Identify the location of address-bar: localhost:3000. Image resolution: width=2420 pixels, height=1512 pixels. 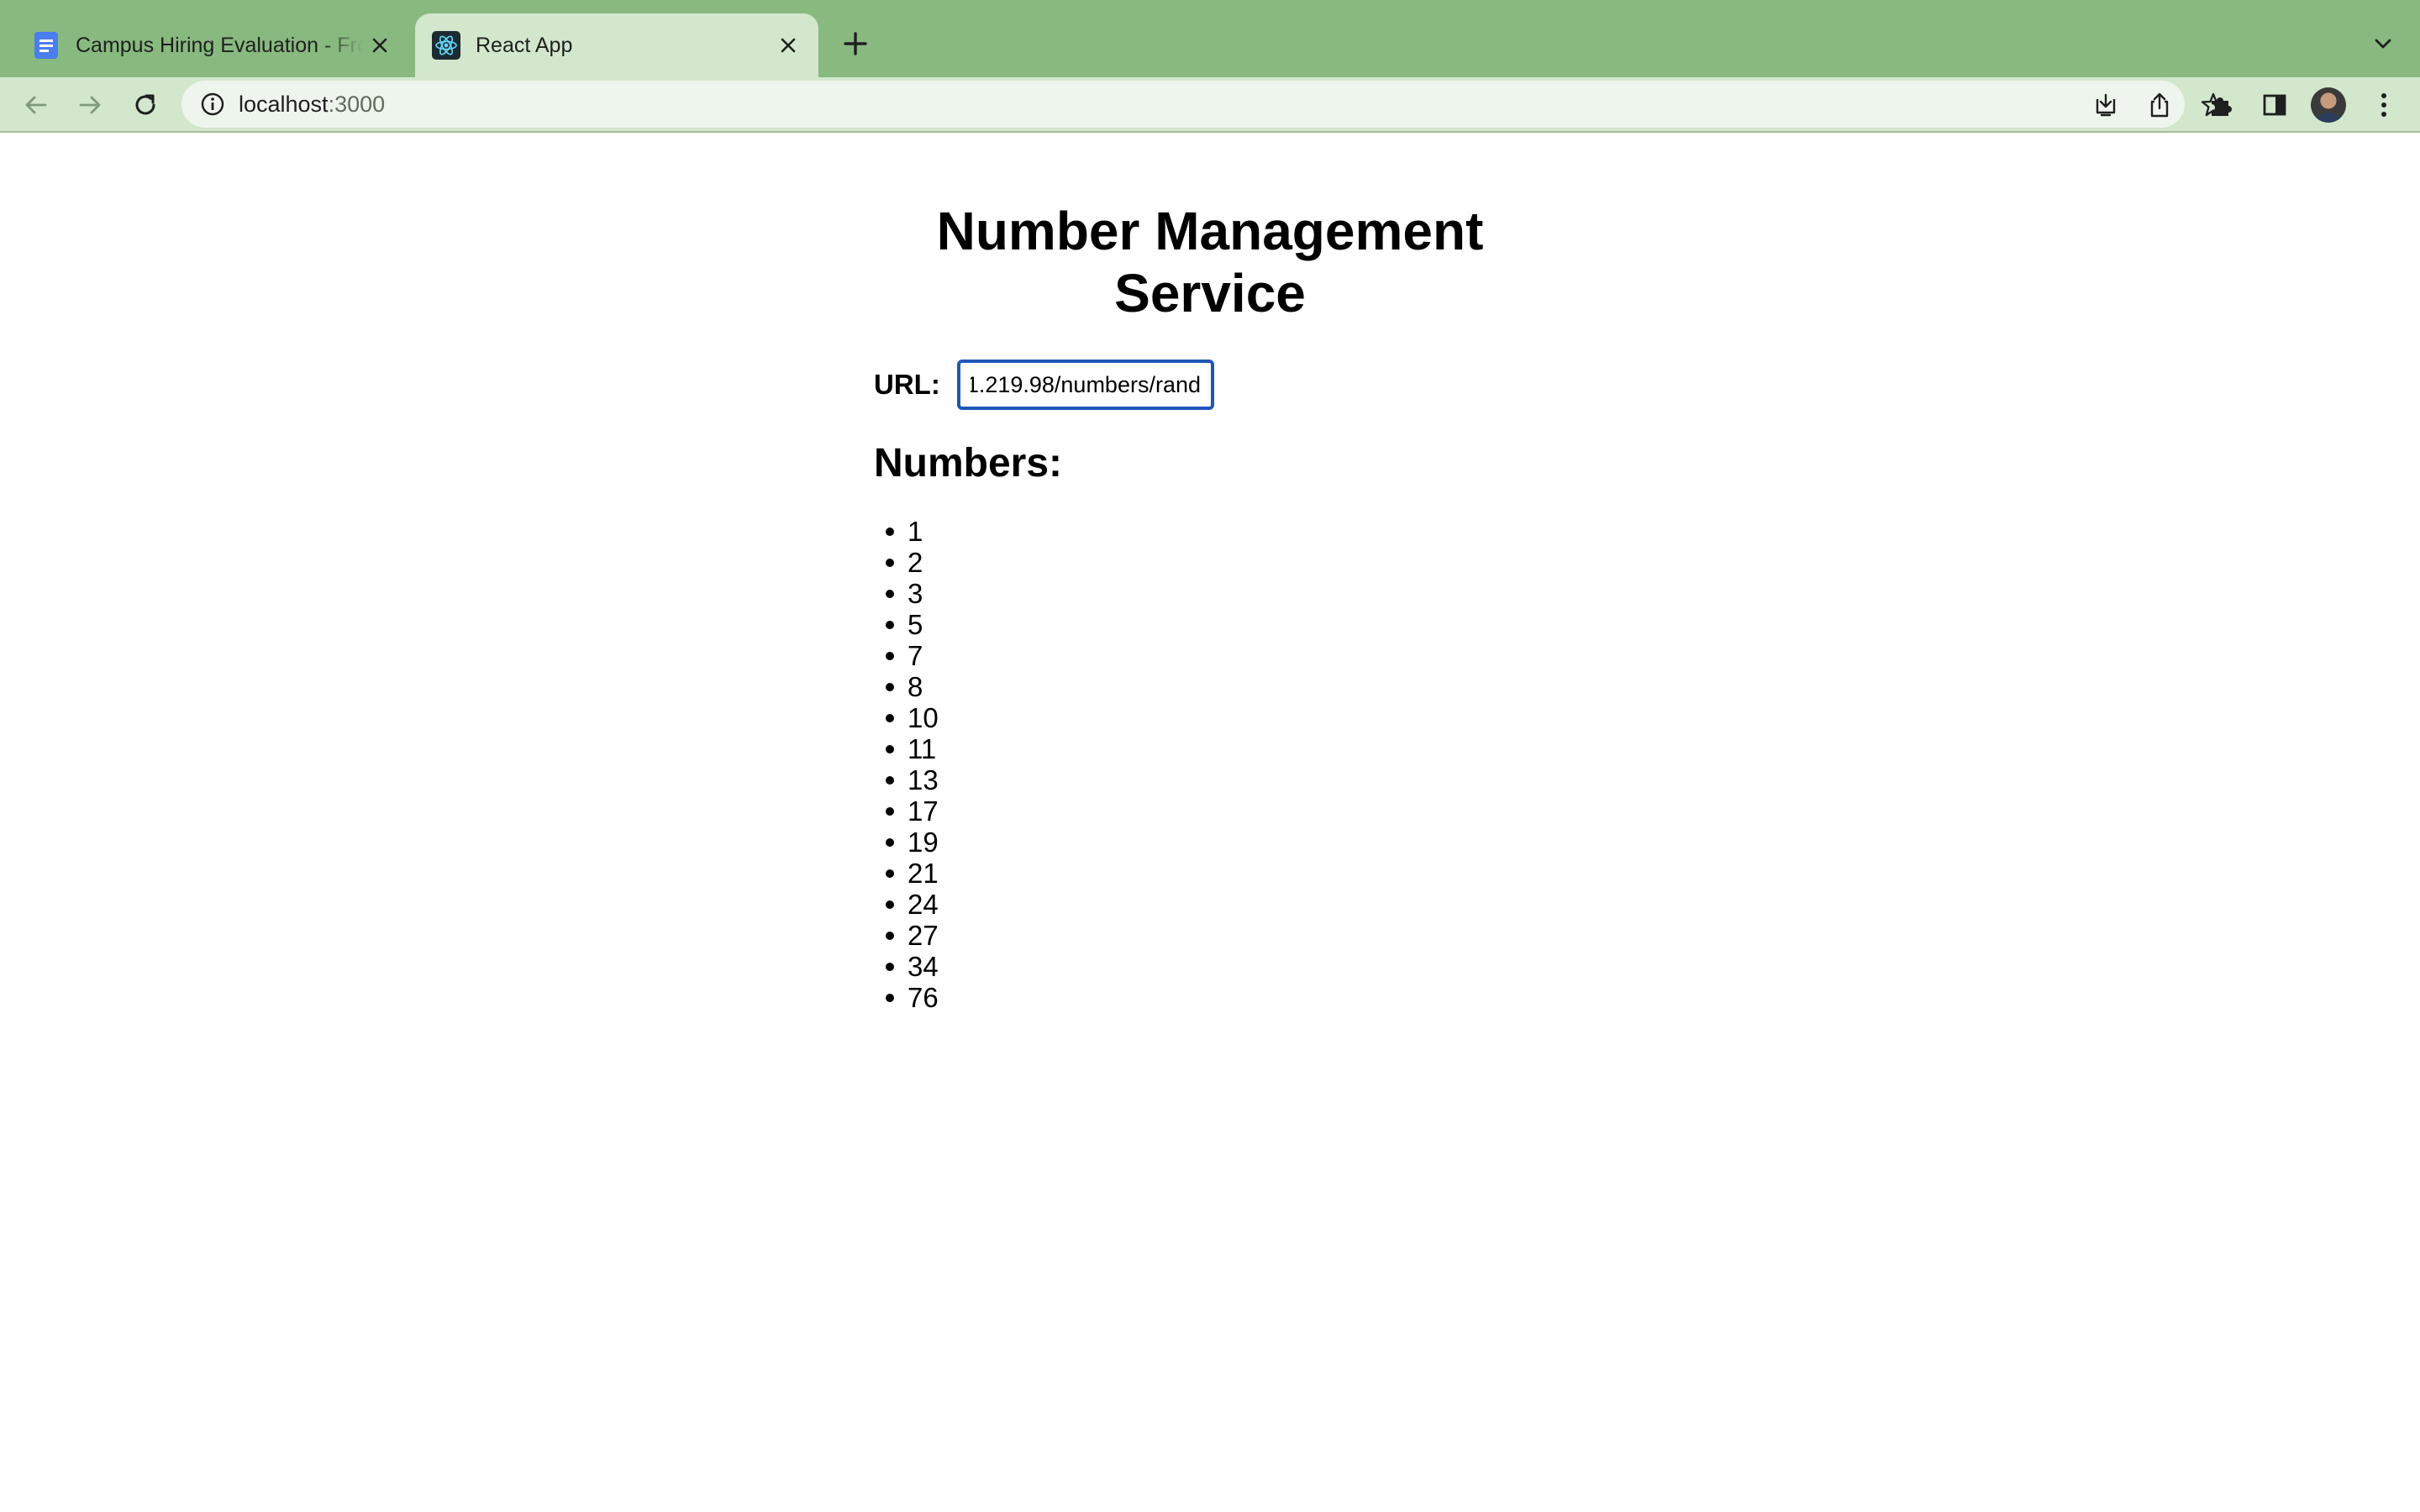
(1204, 104).